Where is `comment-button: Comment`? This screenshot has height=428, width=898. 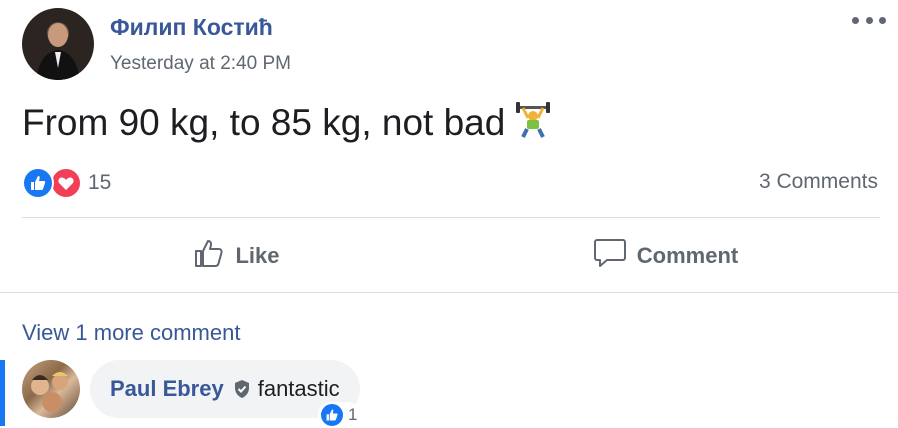 comment-button: Comment is located at coordinates (665, 256).